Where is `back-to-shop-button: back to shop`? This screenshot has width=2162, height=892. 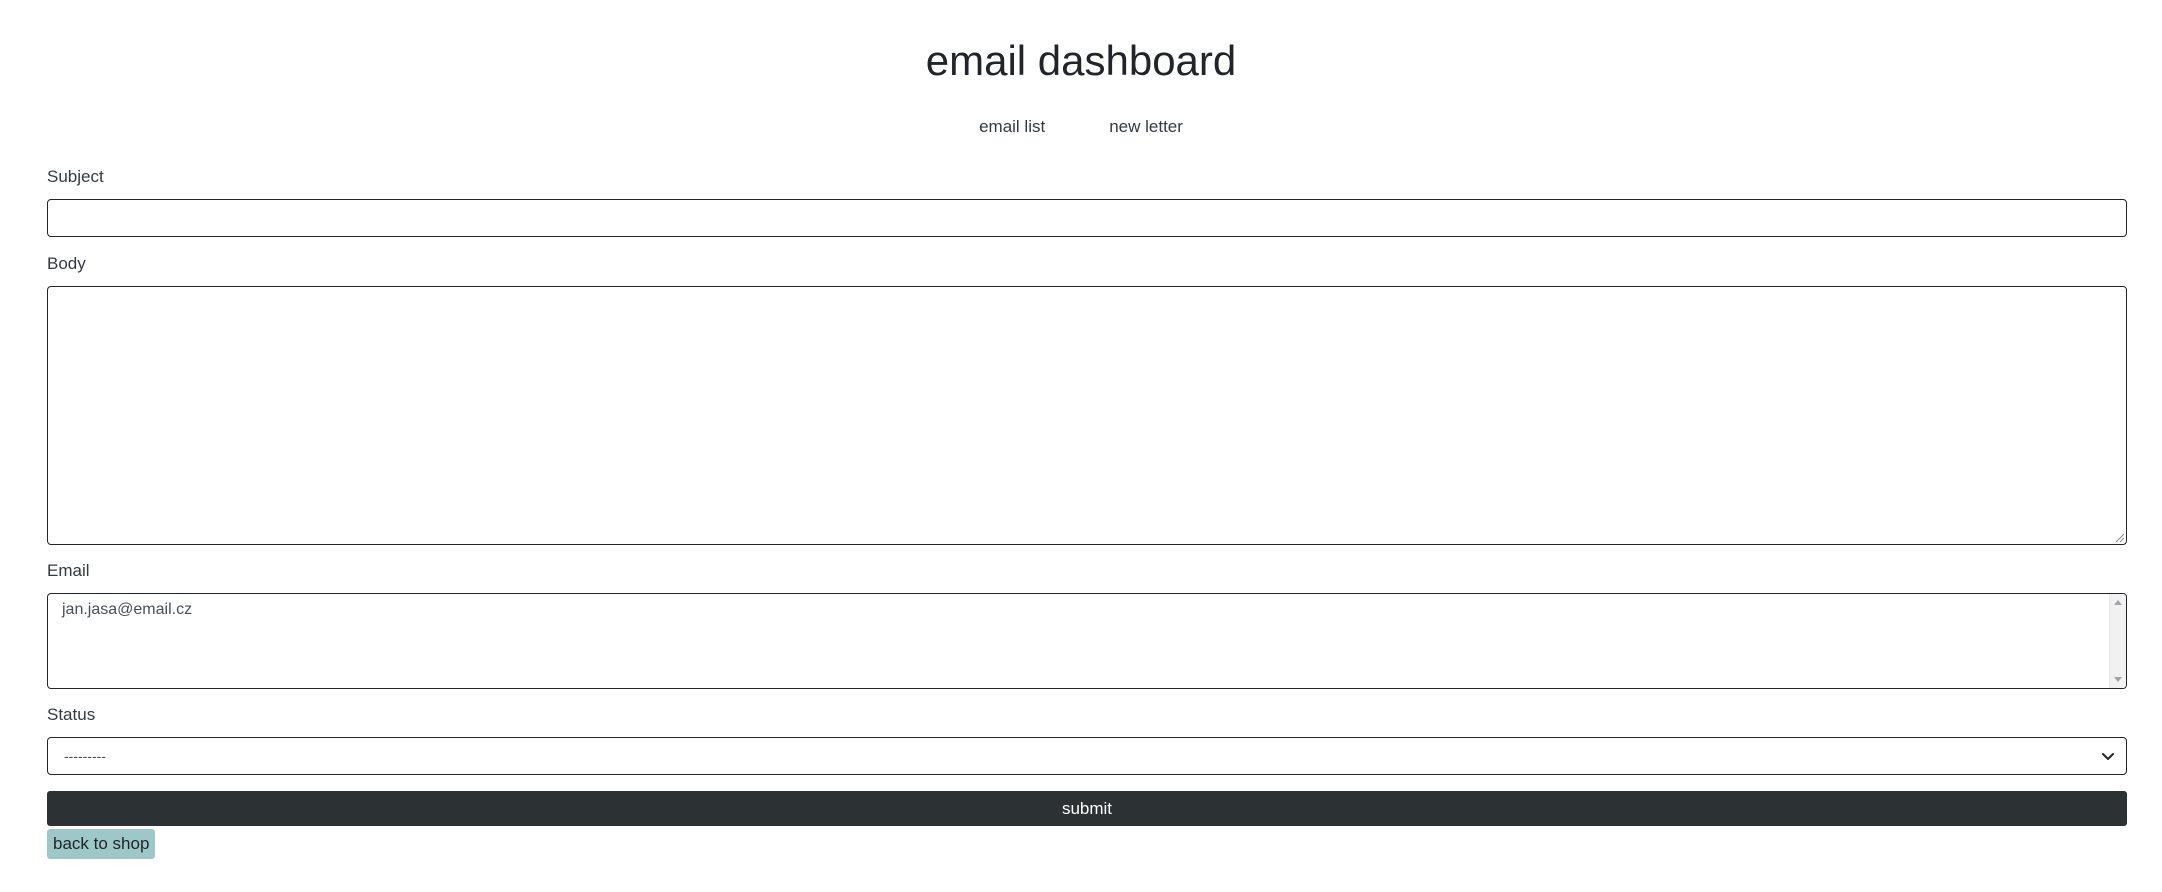
back-to-shop-button: back to shop is located at coordinates (101, 844).